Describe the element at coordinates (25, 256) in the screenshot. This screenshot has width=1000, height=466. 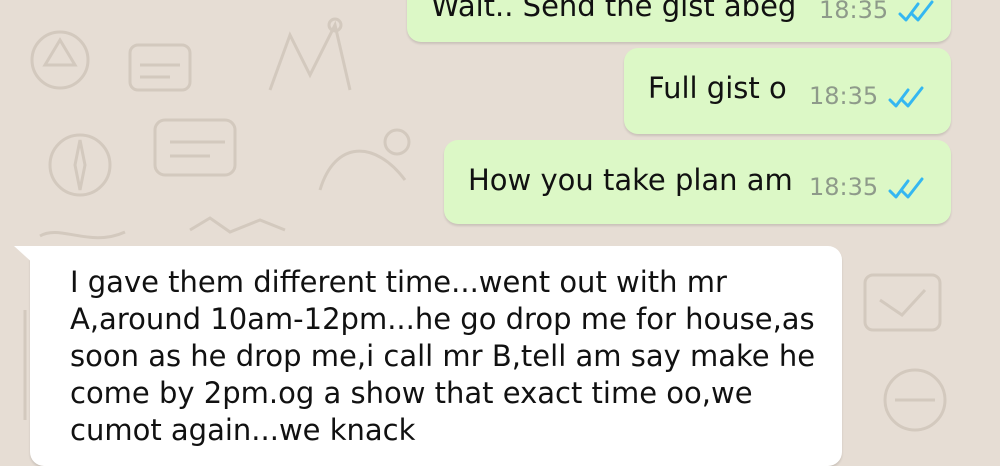
I see `bubble-tail-icon` at that location.